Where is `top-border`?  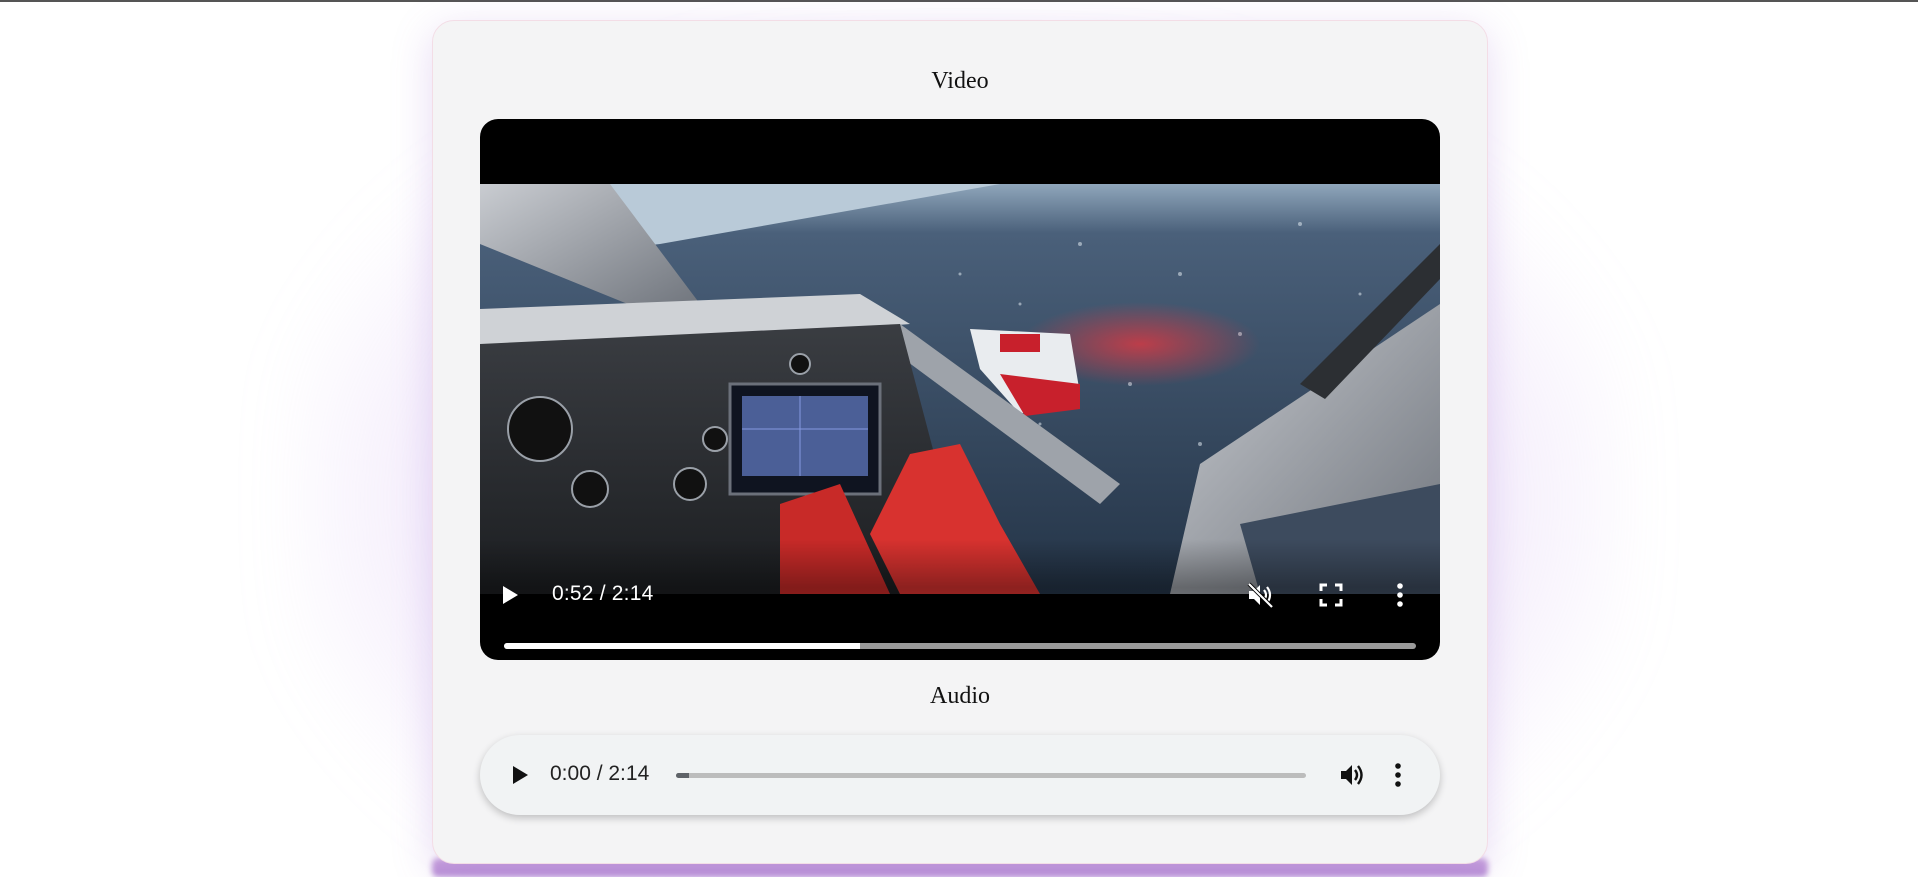 top-border is located at coordinates (959, 1).